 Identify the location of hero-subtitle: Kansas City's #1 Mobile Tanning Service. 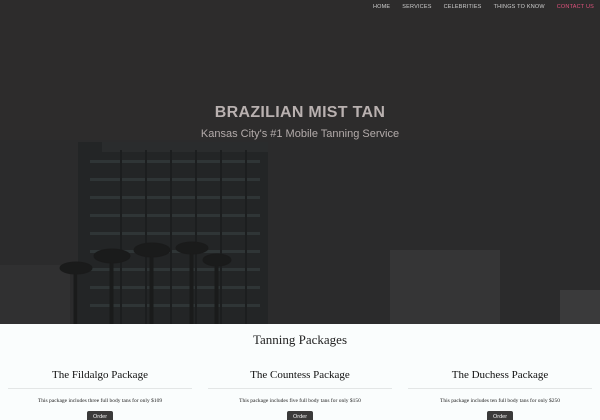
(300, 134).